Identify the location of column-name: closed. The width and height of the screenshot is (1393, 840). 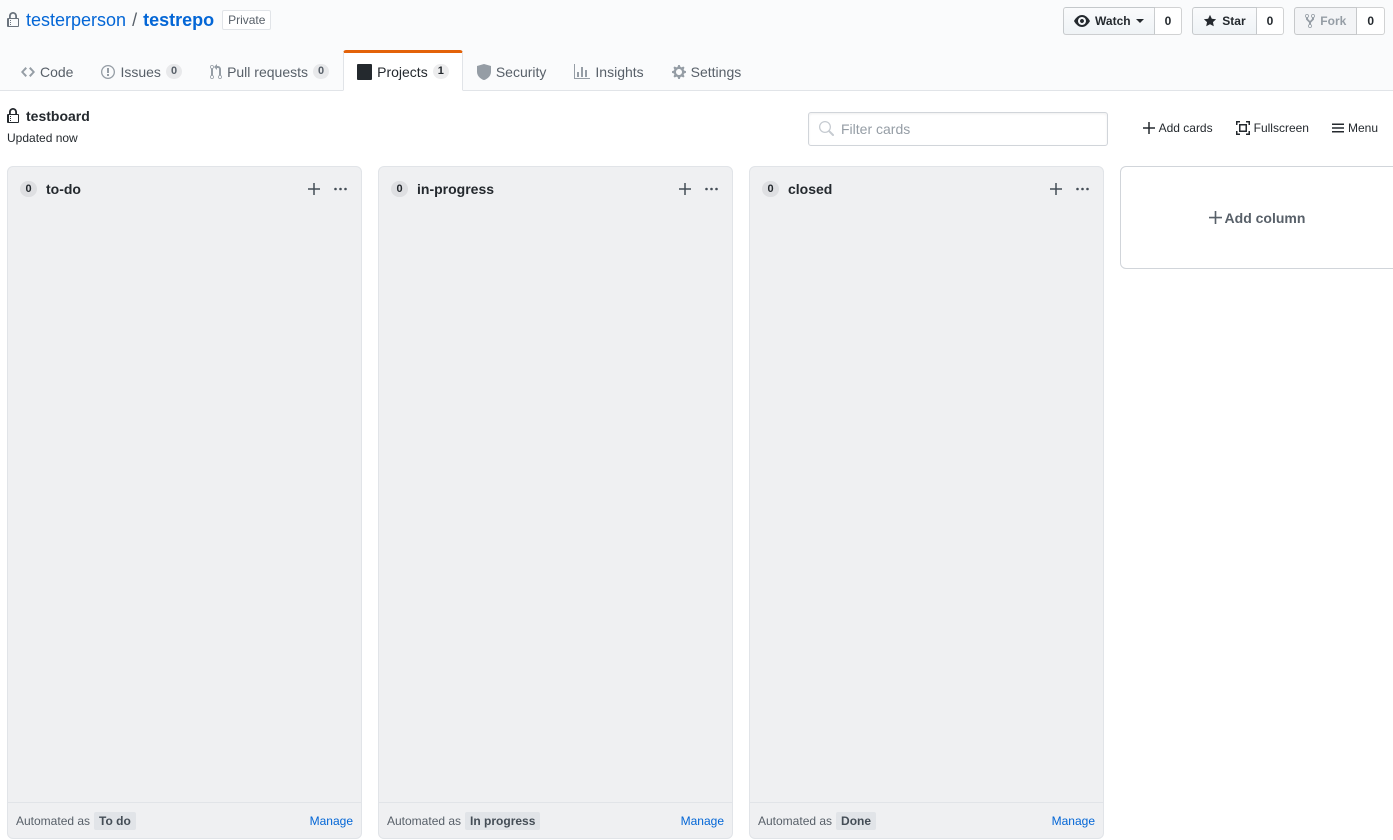
(914, 189).